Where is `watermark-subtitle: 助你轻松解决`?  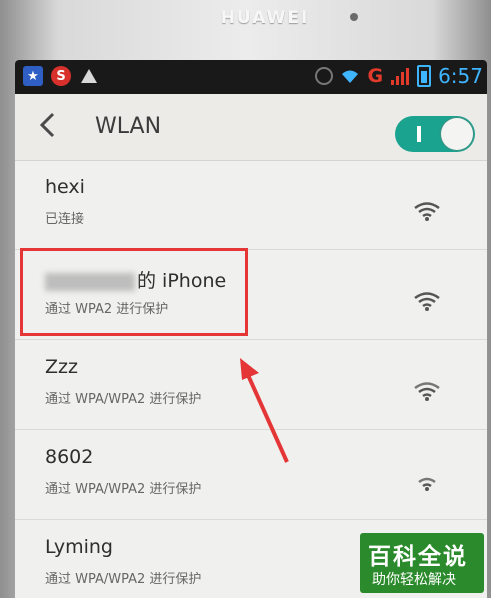
watermark-subtitle: 助你轻松解决 is located at coordinates (414, 580).